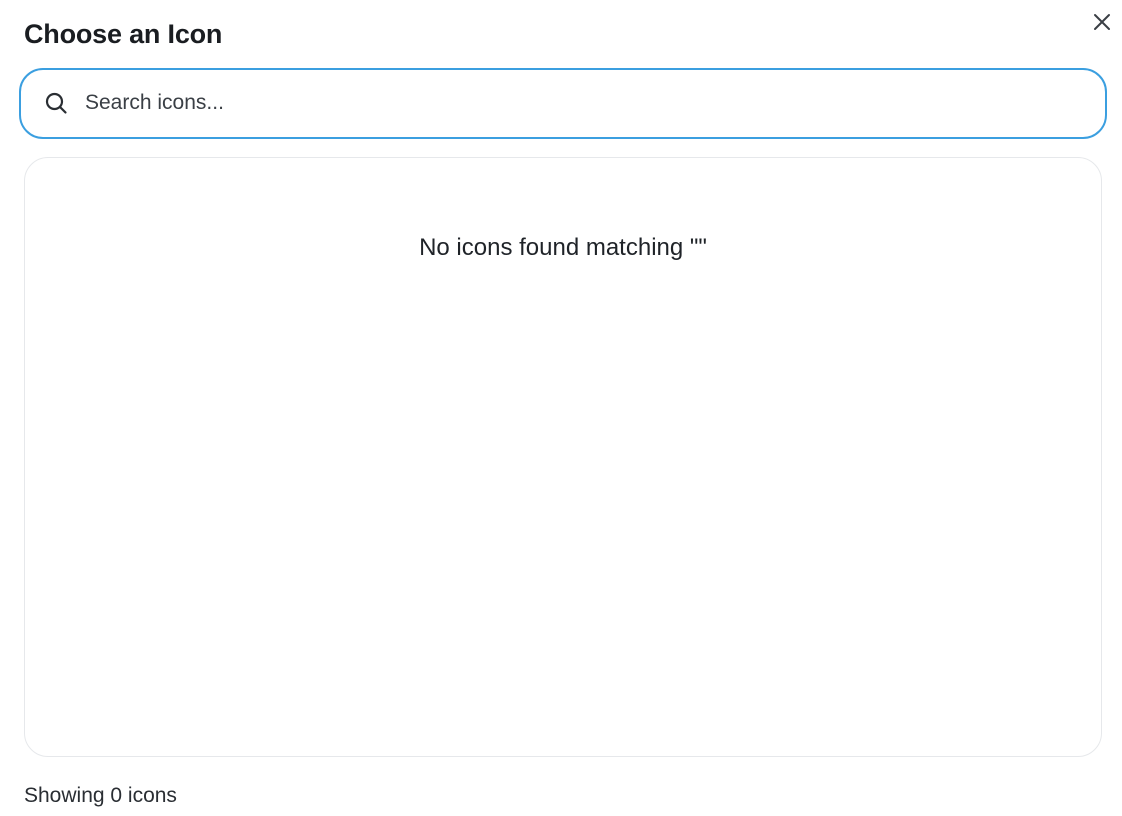  Describe the element at coordinates (563, 247) in the screenshot. I see `empty-state-message: No icons found matching ""` at that location.